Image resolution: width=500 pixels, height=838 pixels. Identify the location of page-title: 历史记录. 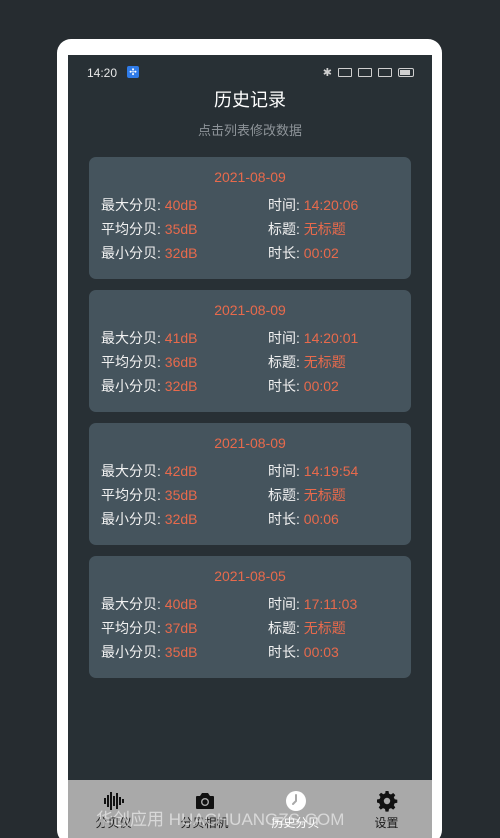
(250, 100).